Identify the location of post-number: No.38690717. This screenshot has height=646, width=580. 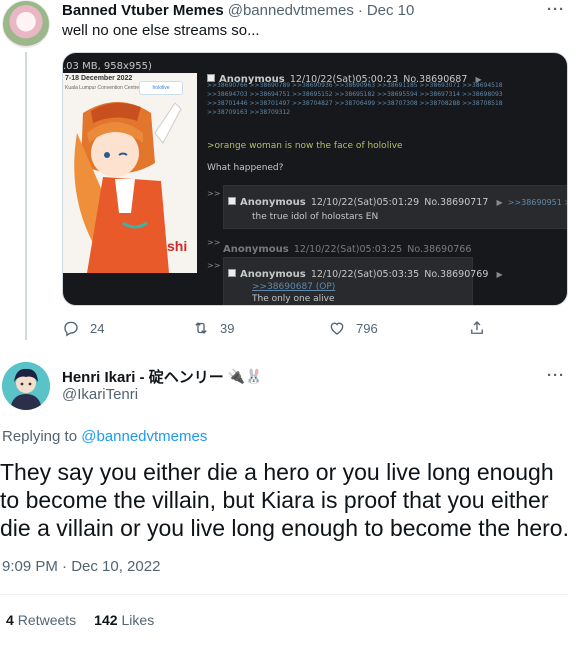
(456, 202).